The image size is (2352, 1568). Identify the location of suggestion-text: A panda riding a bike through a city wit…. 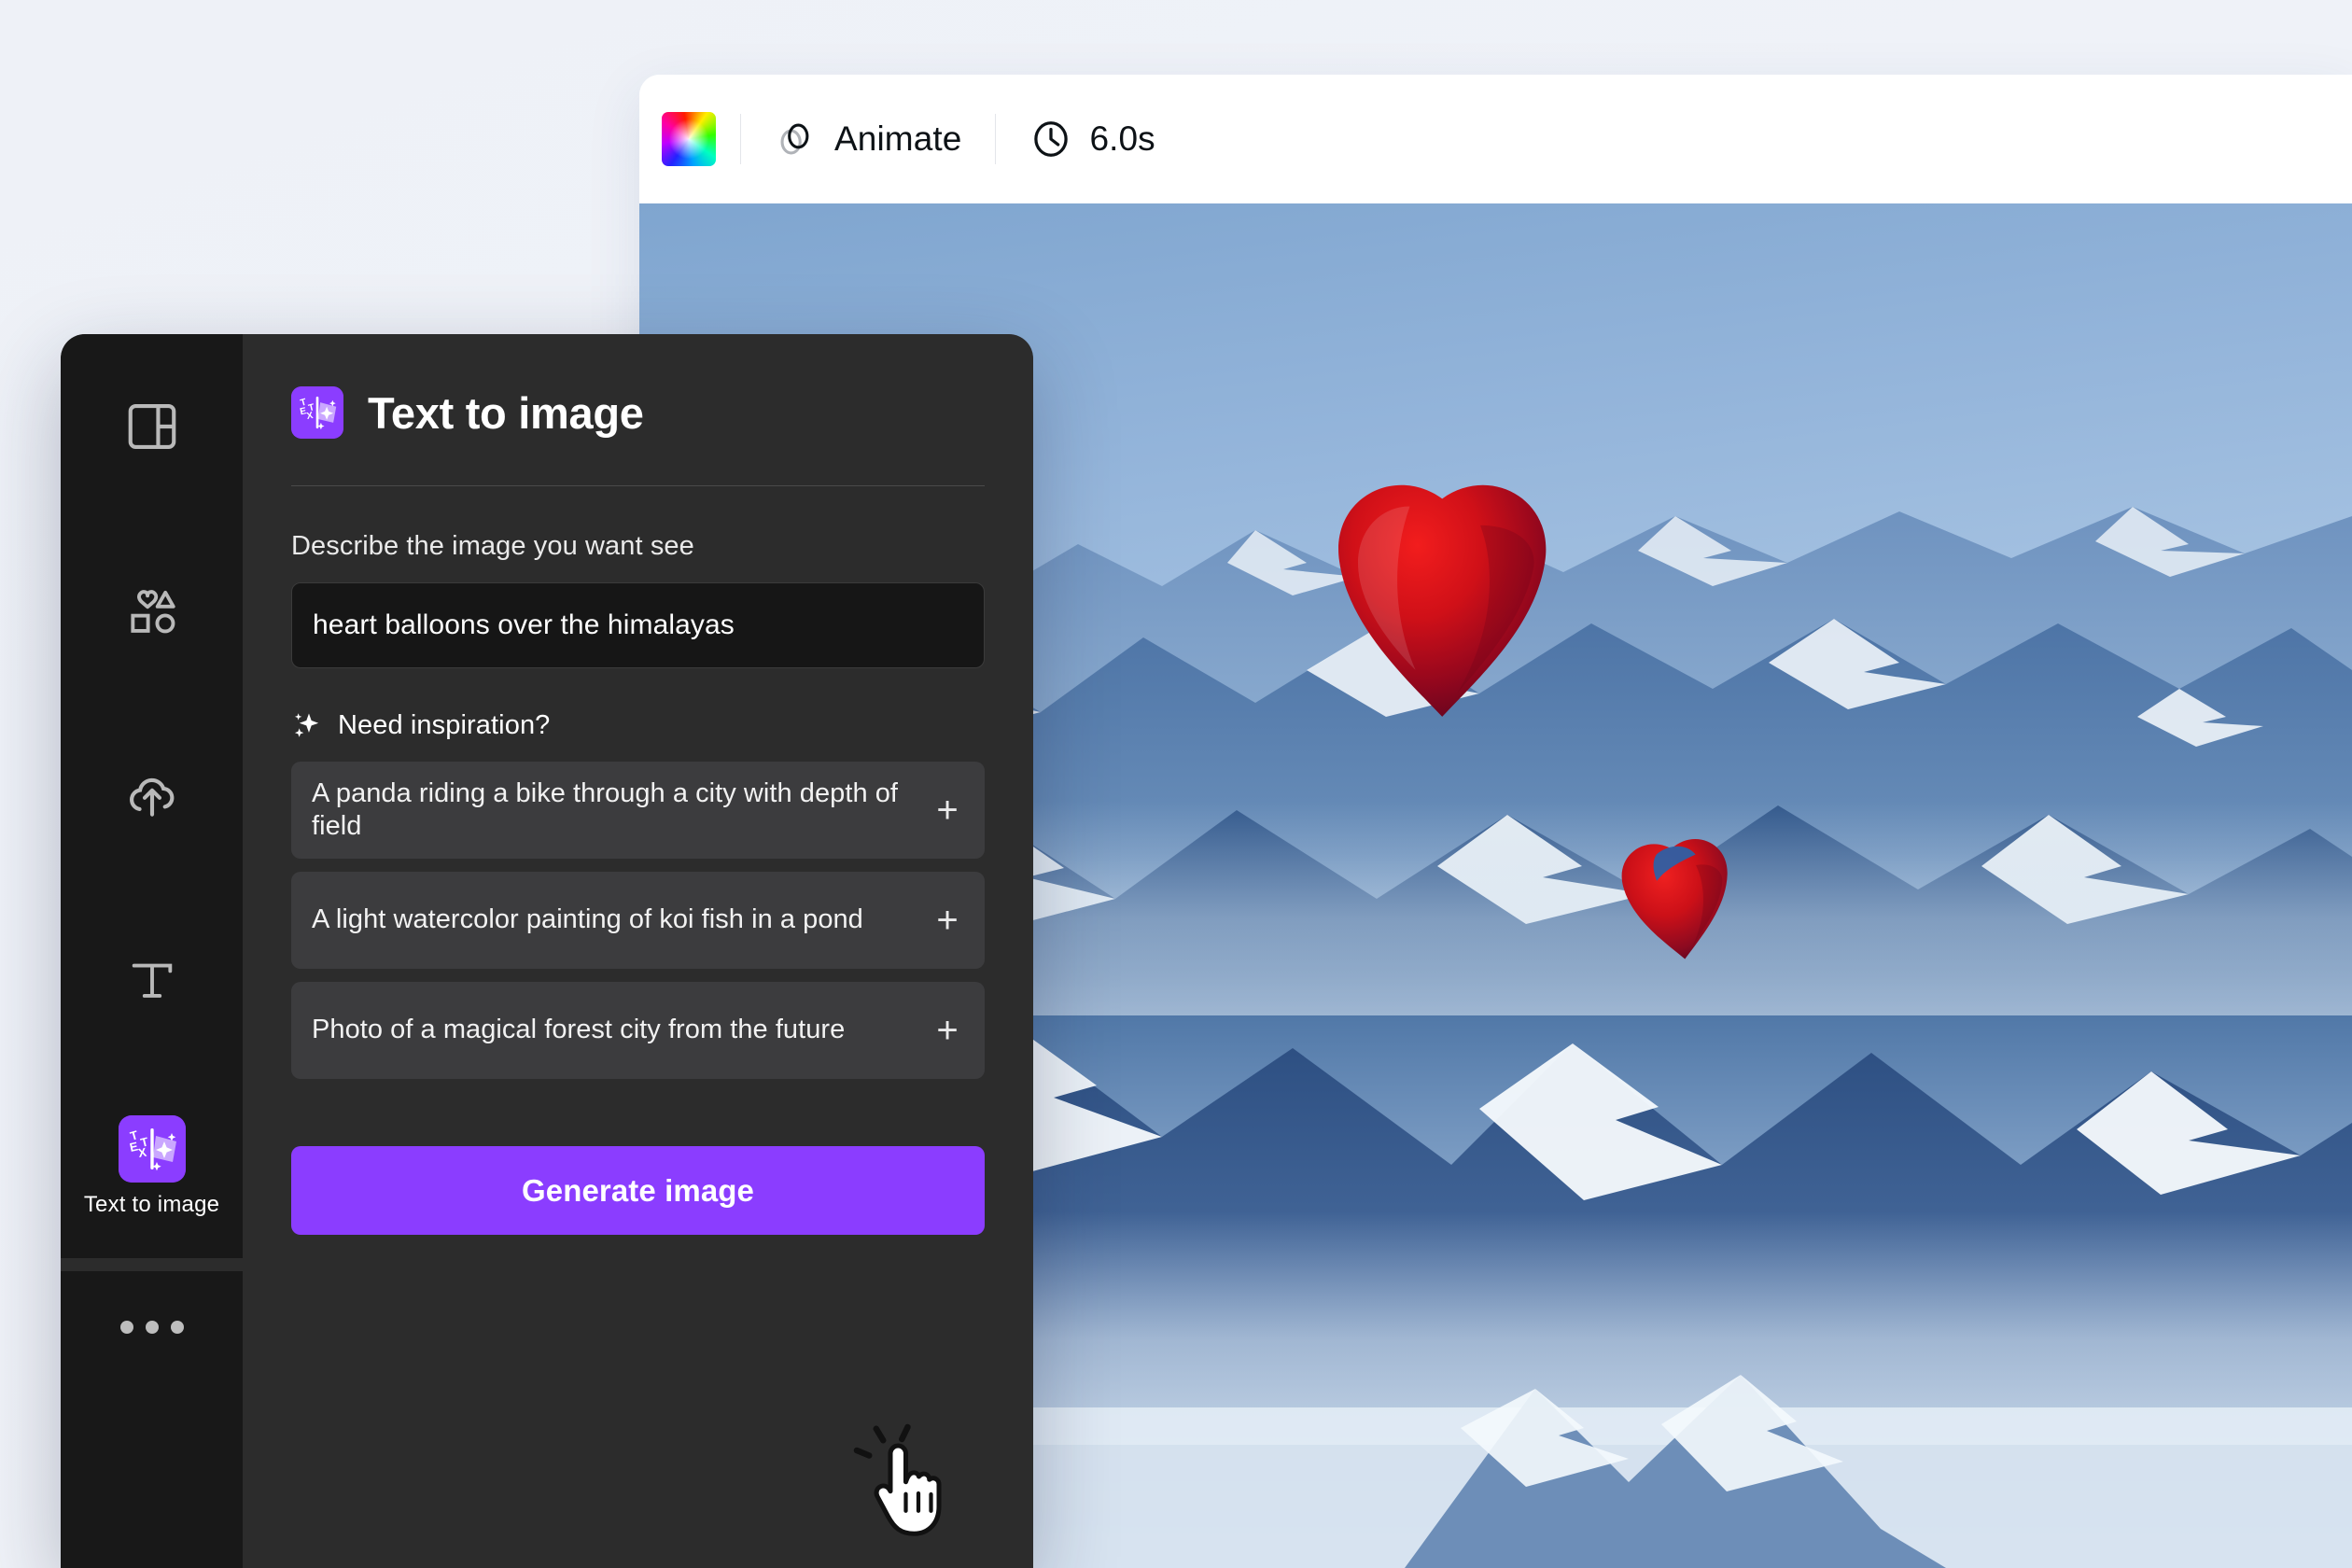
(605, 809).